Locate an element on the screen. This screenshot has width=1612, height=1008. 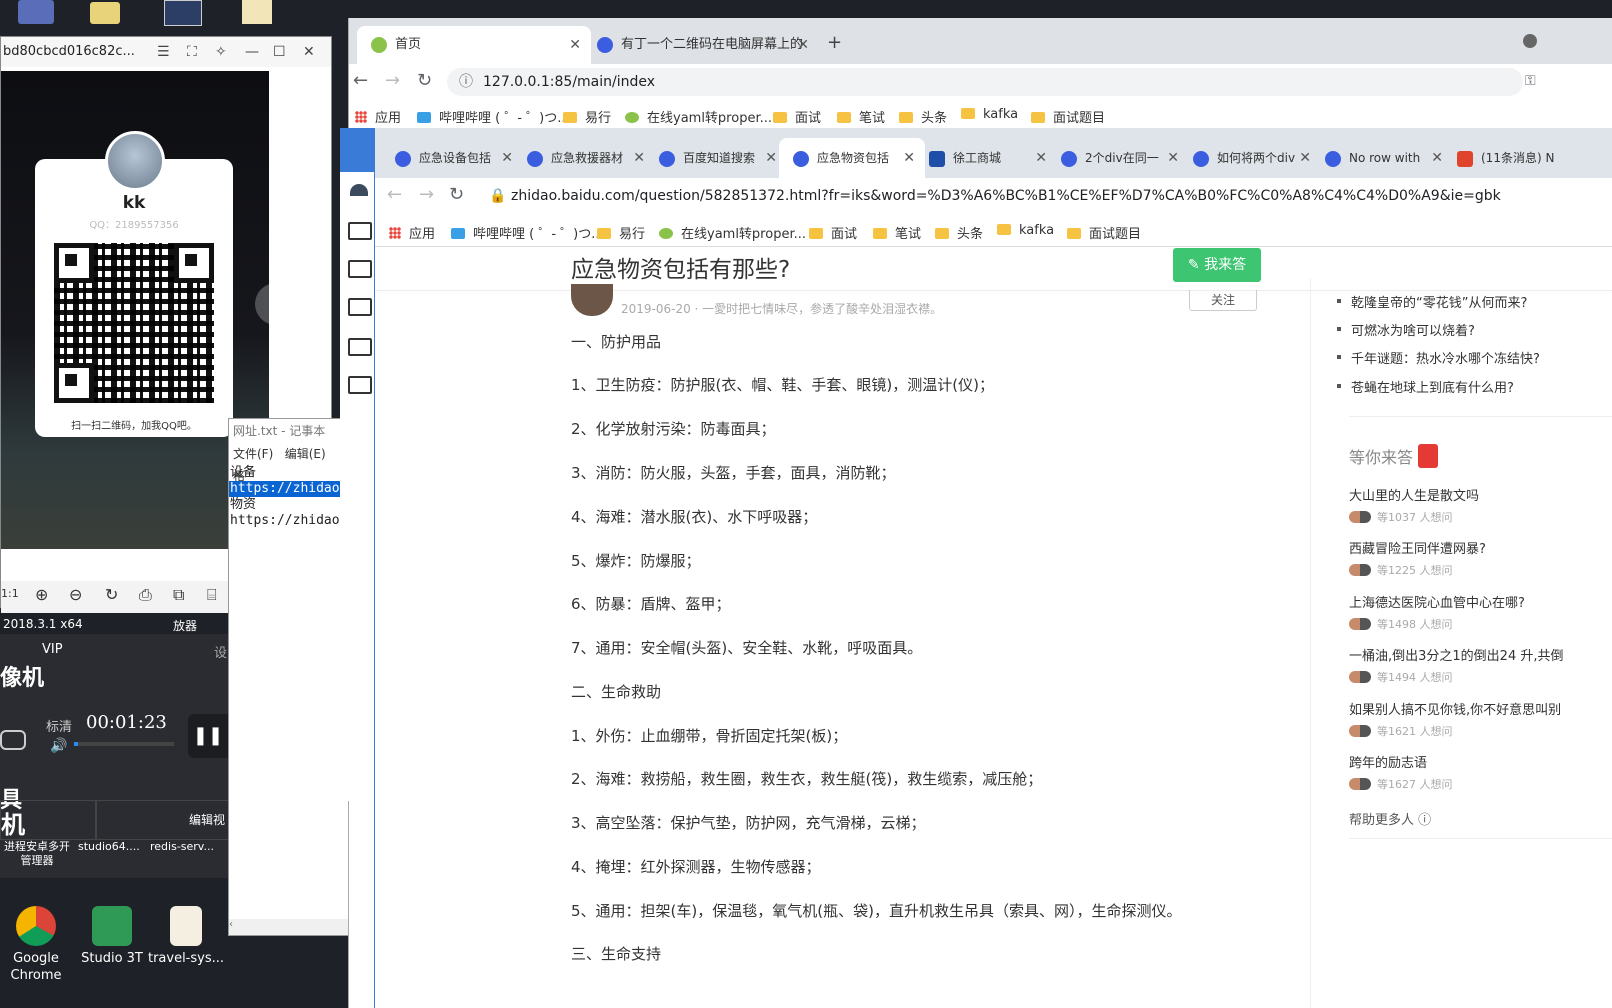
tab: 2个div在同一 ✕ is located at coordinates (1118, 158).